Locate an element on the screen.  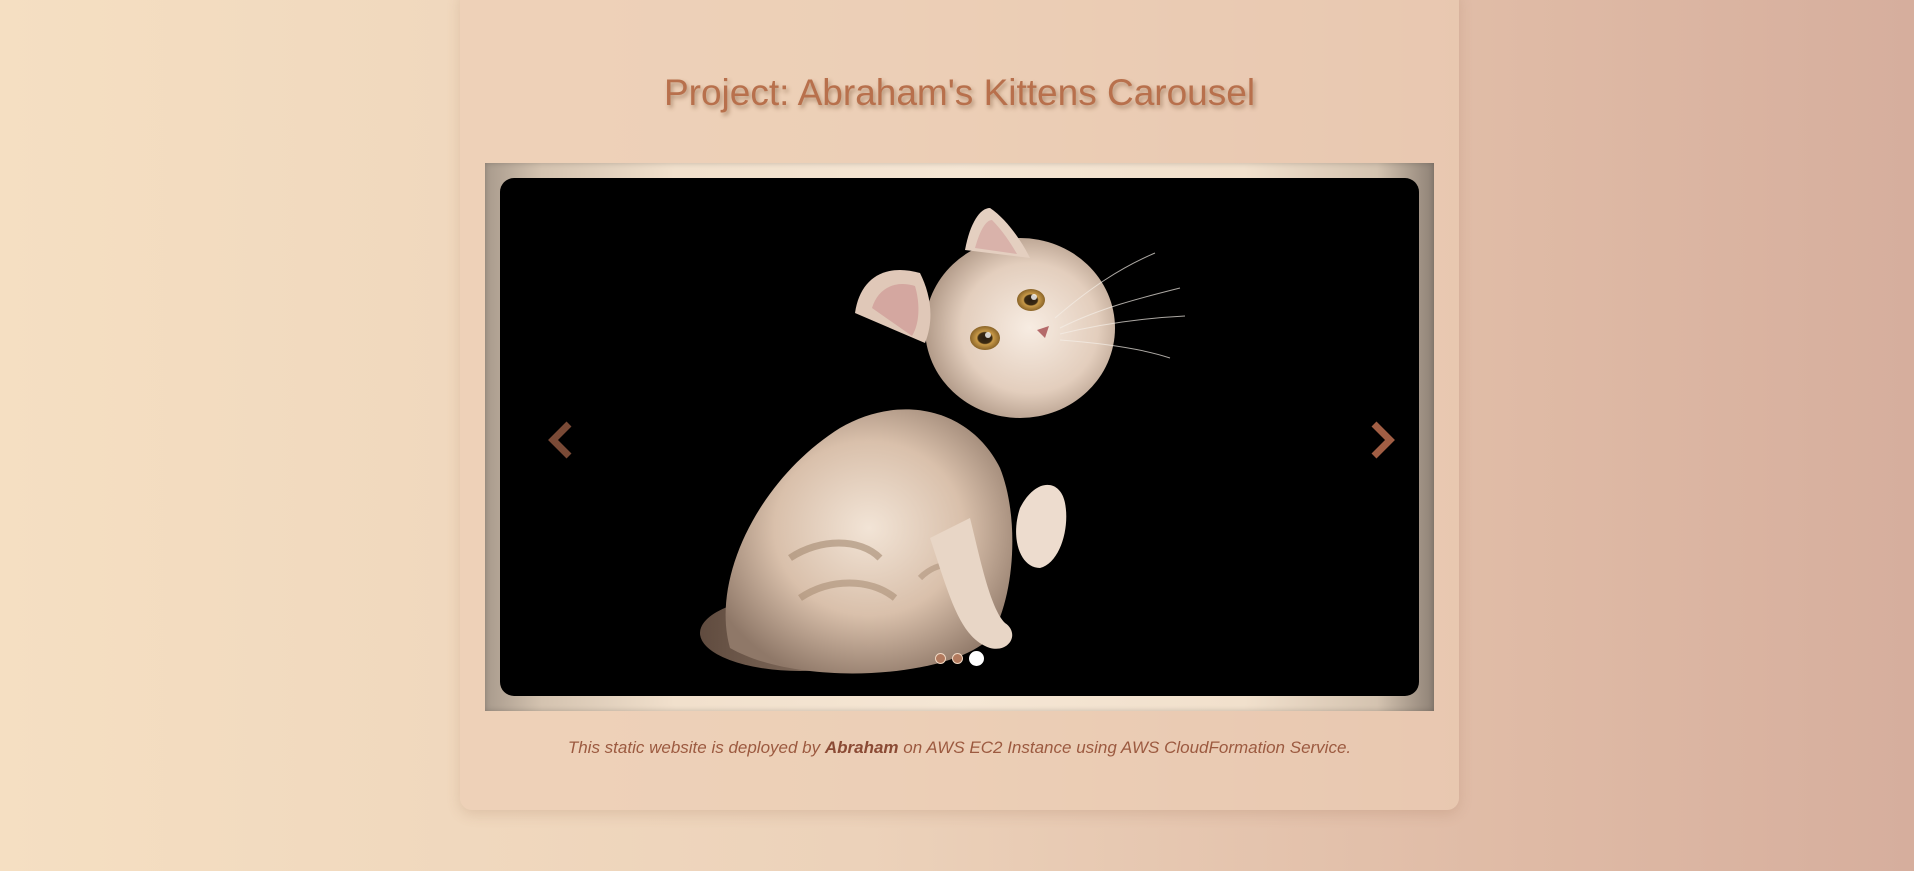
carousel-prev-button is located at coordinates (560, 440).